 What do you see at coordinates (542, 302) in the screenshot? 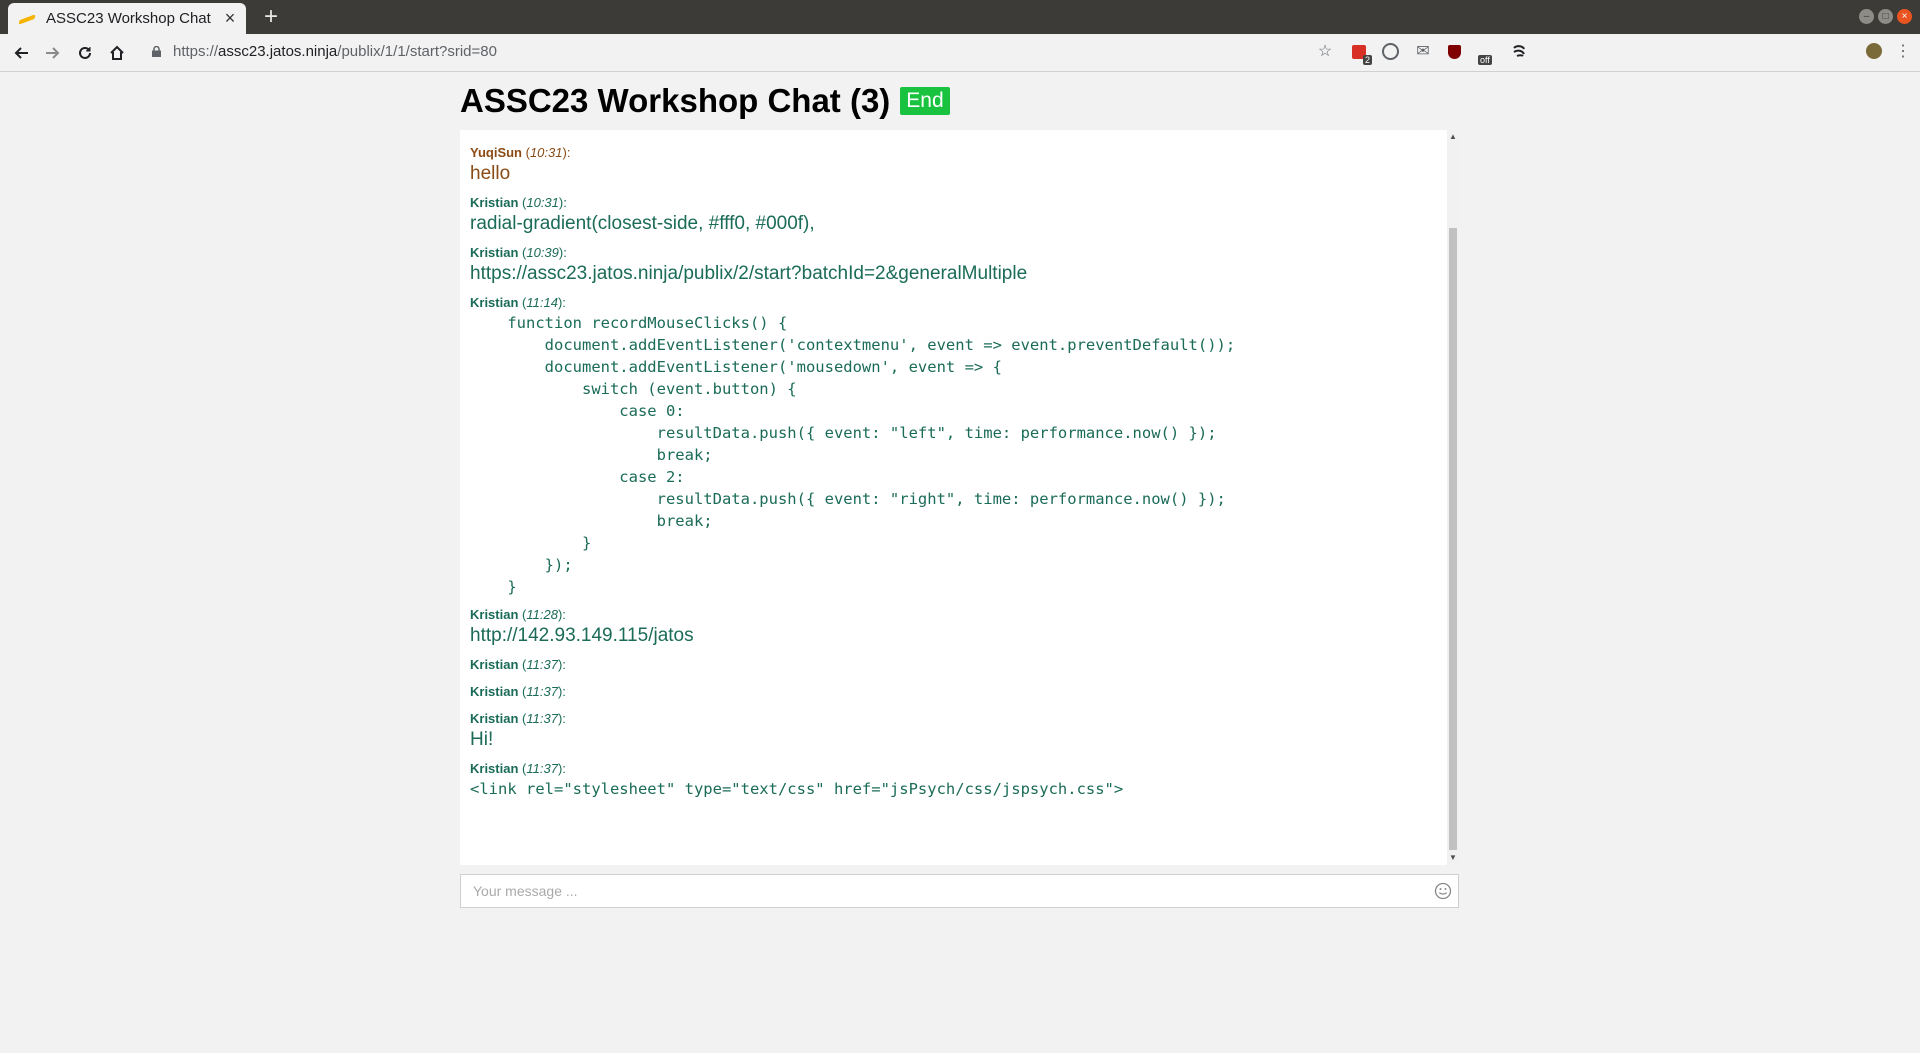
I see `message-time: 11:14` at bounding box center [542, 302].